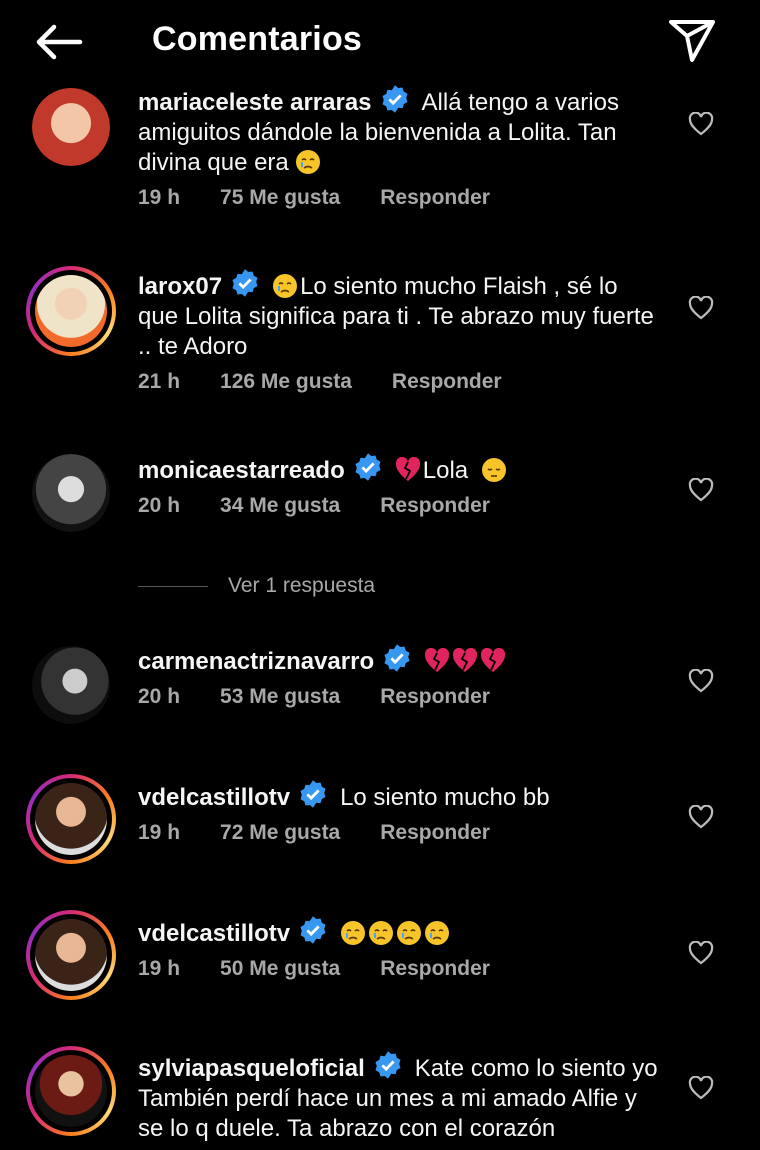 The width and height of the screenshot is (760, 1150). Describe the element at coordinates (280, 968) in the screenshot. I see `comment-likes: 50 Me gusta` at that location.